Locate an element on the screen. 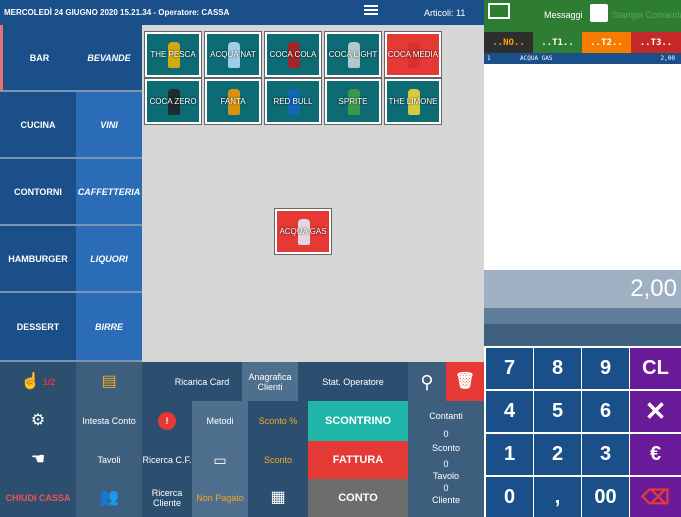 Image resolution: width=681 pixels, height=517 pixels. product-the-limone: THE LIMONE is located at coordinates (413, 101).